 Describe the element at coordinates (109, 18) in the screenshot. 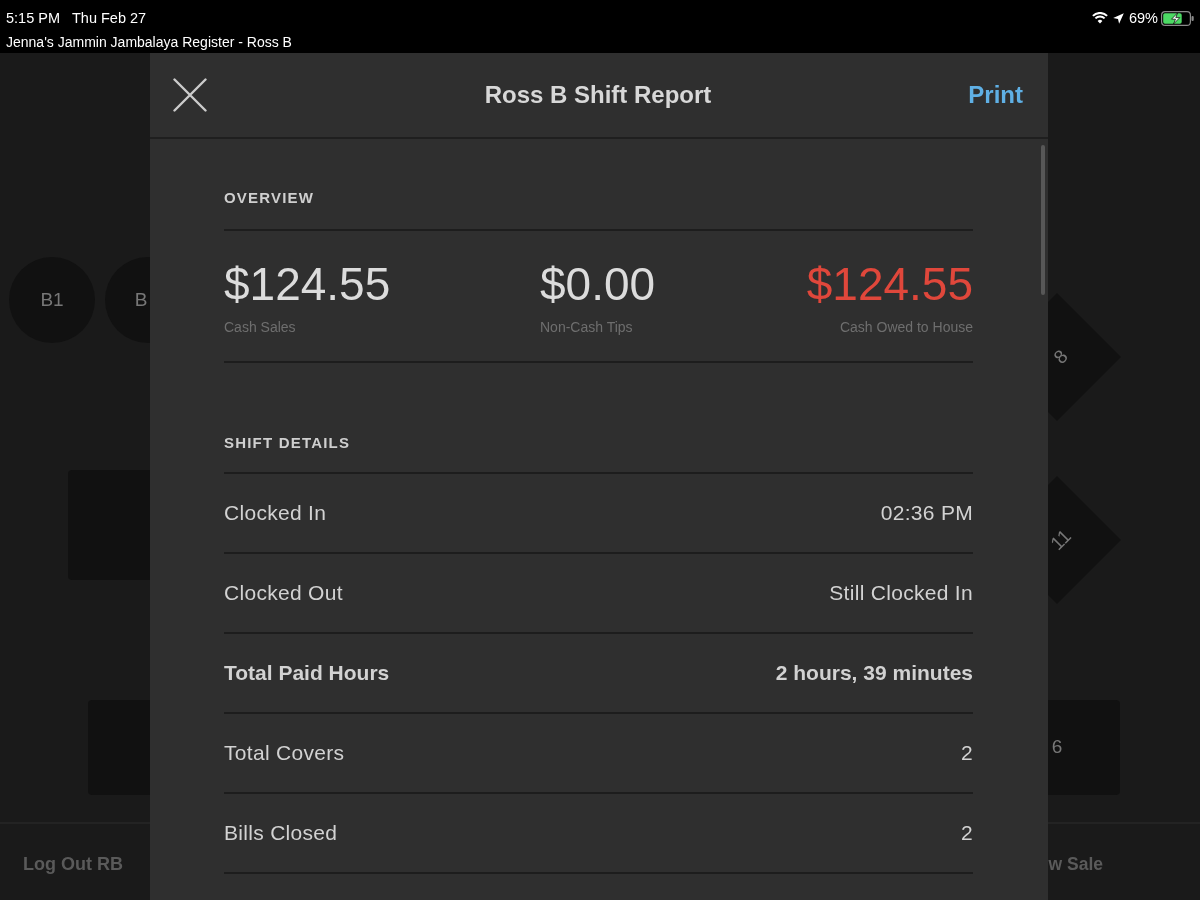

I see `status-date: Thu Feb 27` at that location.